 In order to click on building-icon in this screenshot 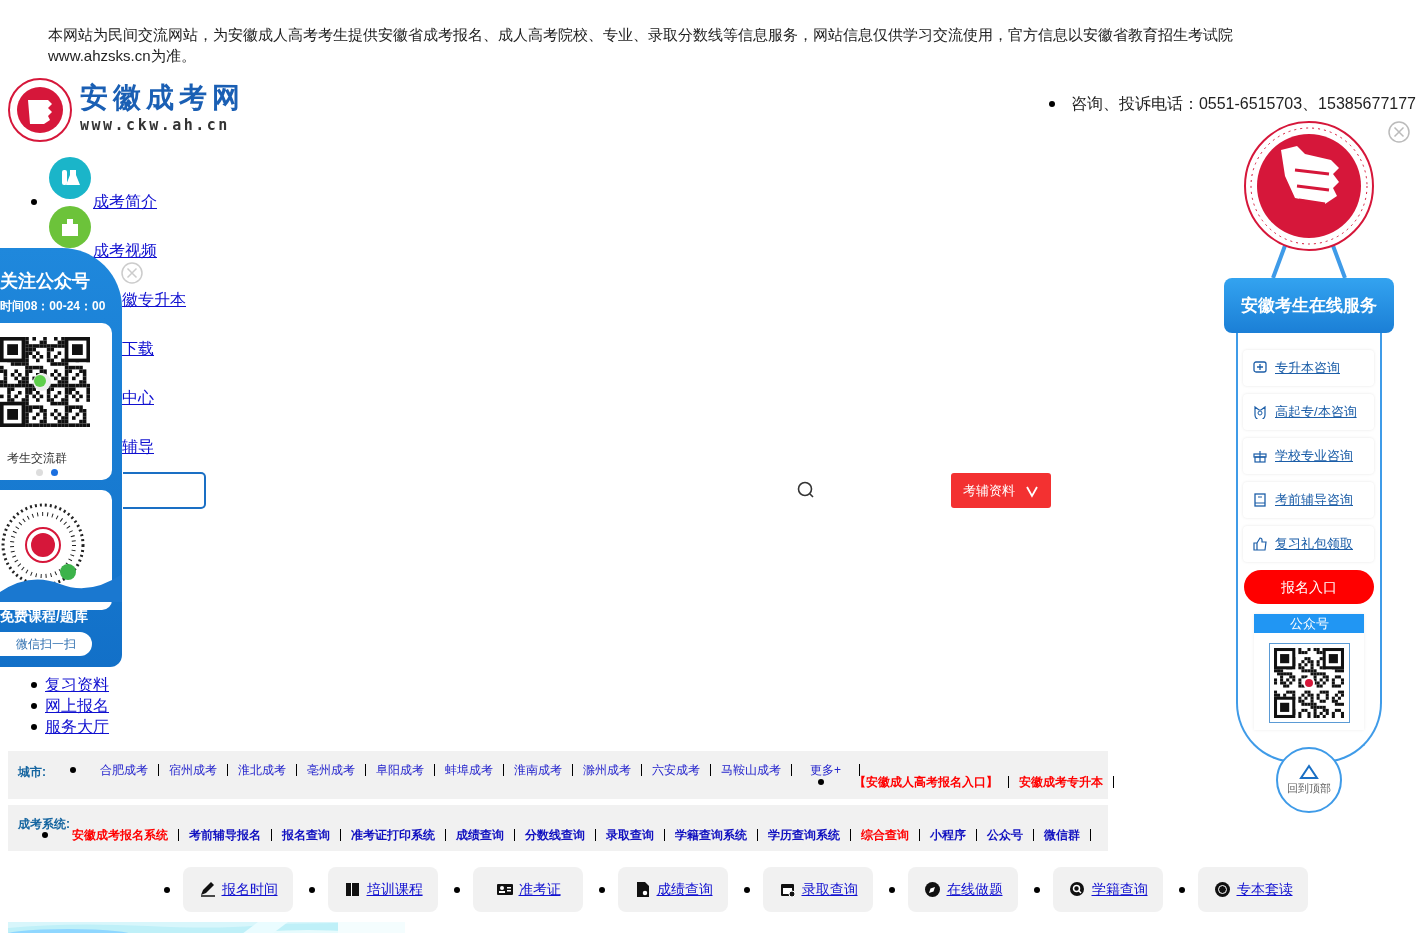, I will do `click(70, 227)`.